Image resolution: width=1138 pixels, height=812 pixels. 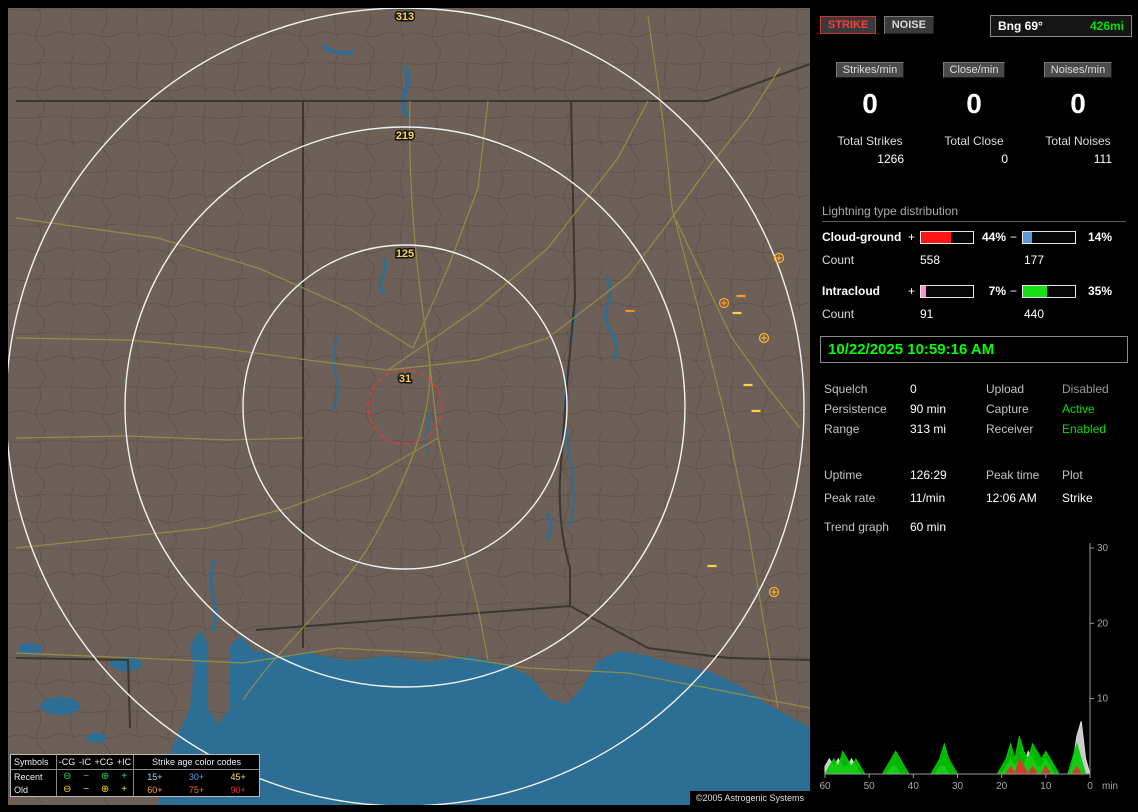 I want to click on copyright-notice: ©2005 Astrogenic Systems, so click(x=749, y=798).